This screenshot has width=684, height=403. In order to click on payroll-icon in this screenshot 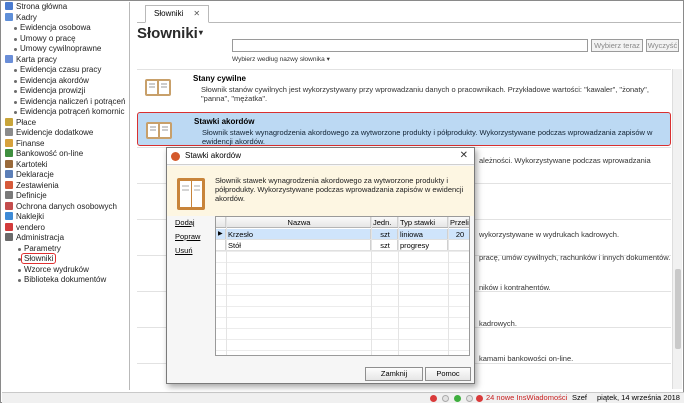, I will do `click(9, 121)`.